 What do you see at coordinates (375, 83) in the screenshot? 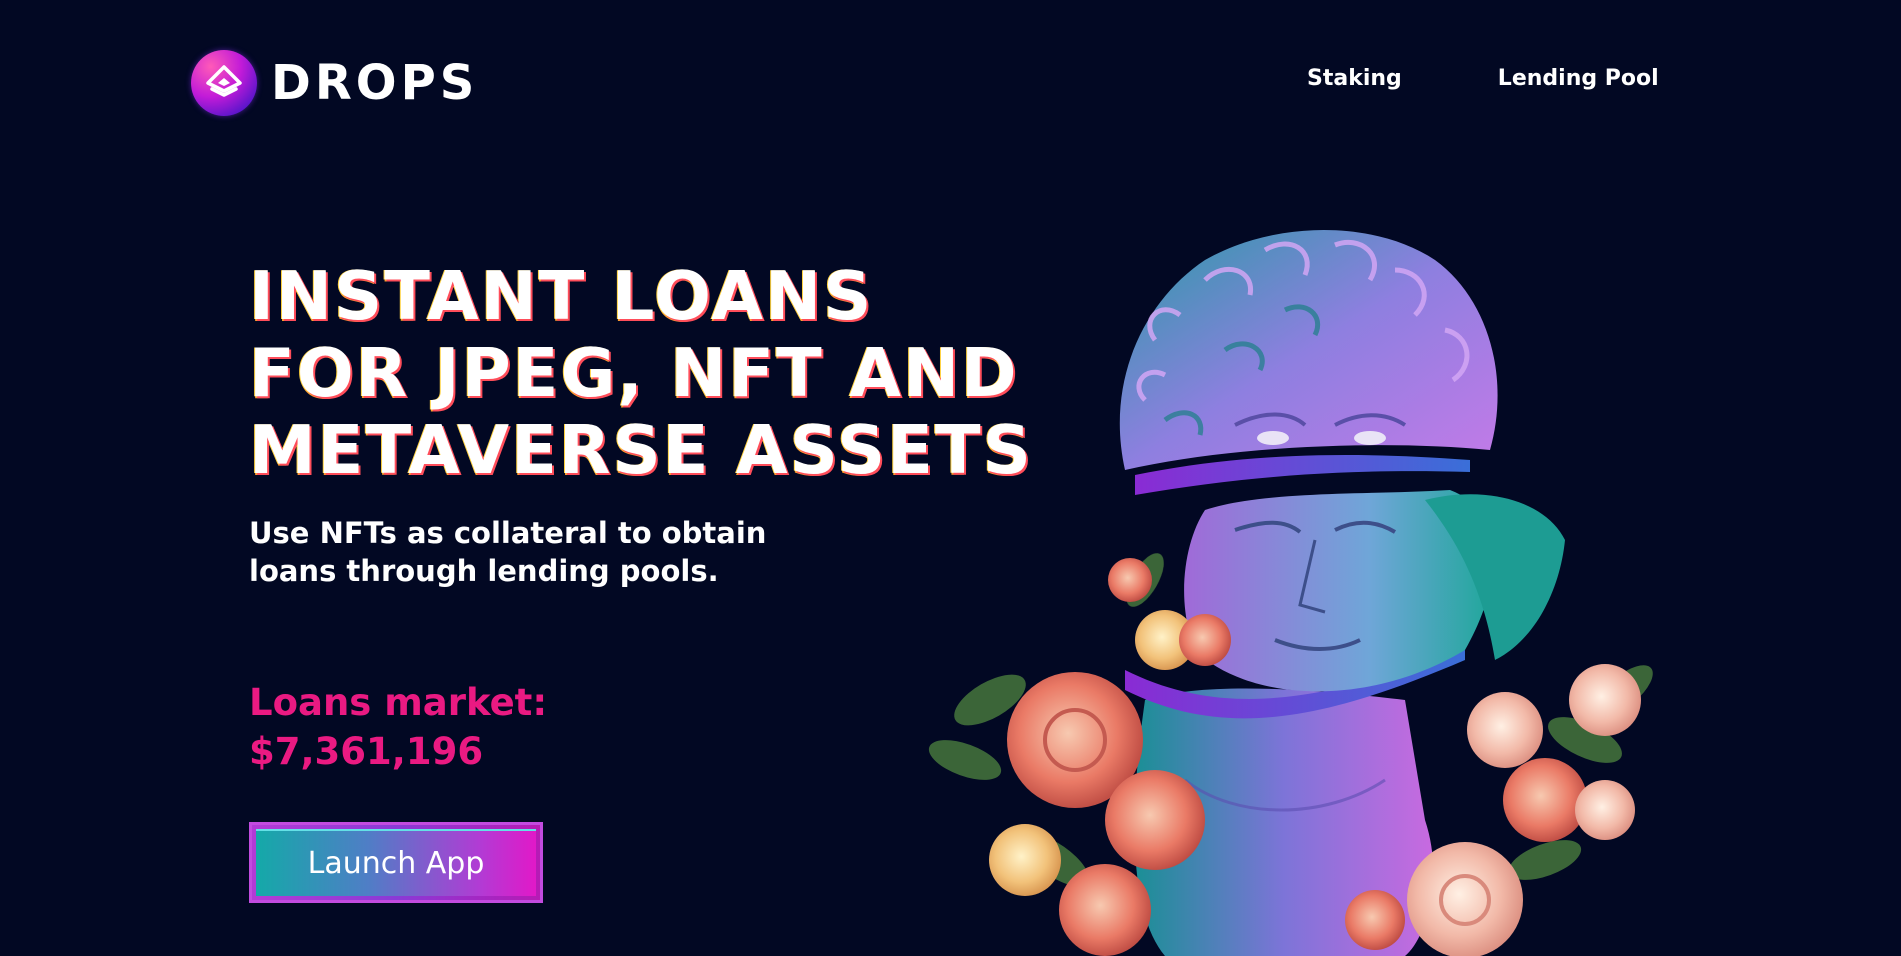
I see `brand-name: DROPS` at bounding box center [375, 83].